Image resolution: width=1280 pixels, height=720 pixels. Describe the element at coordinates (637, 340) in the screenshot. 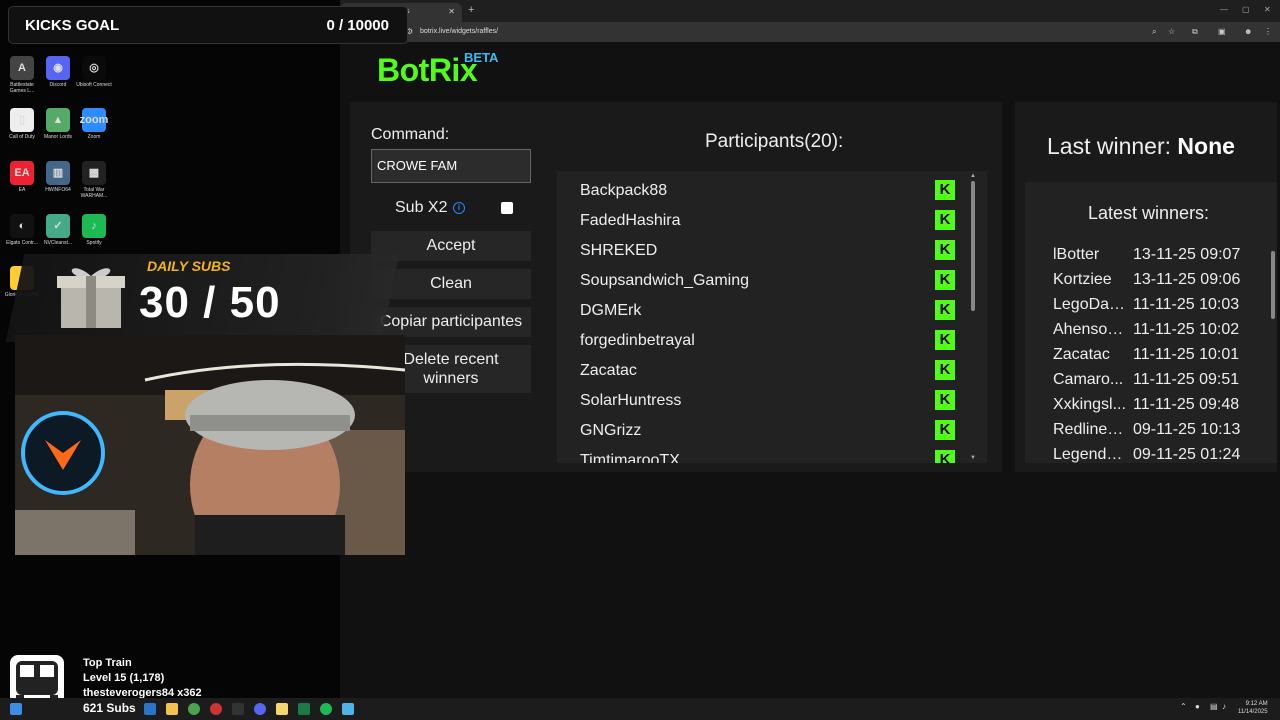

I see `participant-name: forgedinbetrayal` at that location.